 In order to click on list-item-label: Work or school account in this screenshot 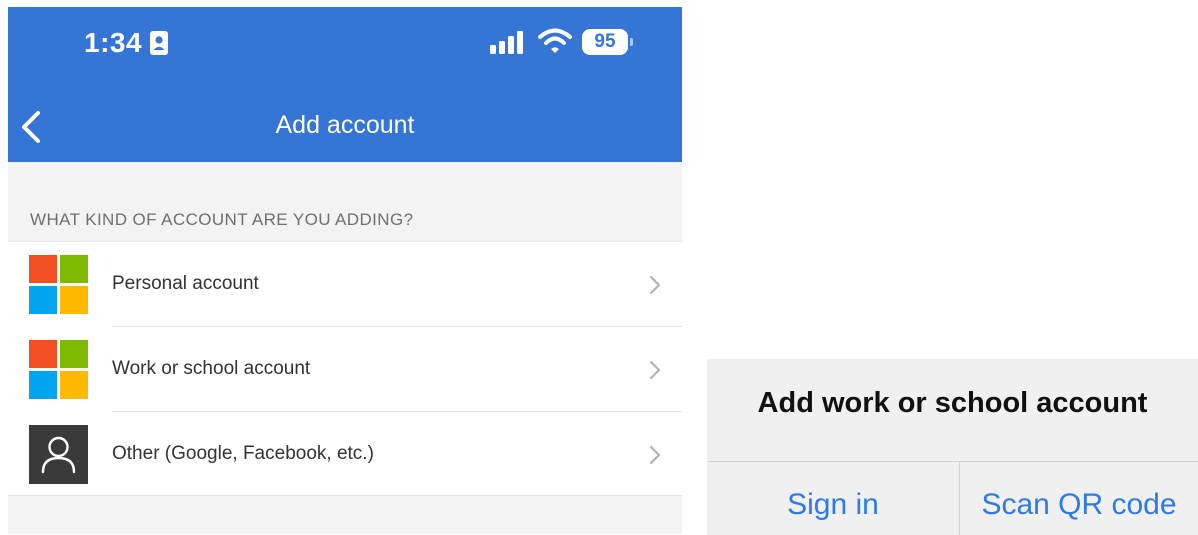, I will do `click(211, 368)`.